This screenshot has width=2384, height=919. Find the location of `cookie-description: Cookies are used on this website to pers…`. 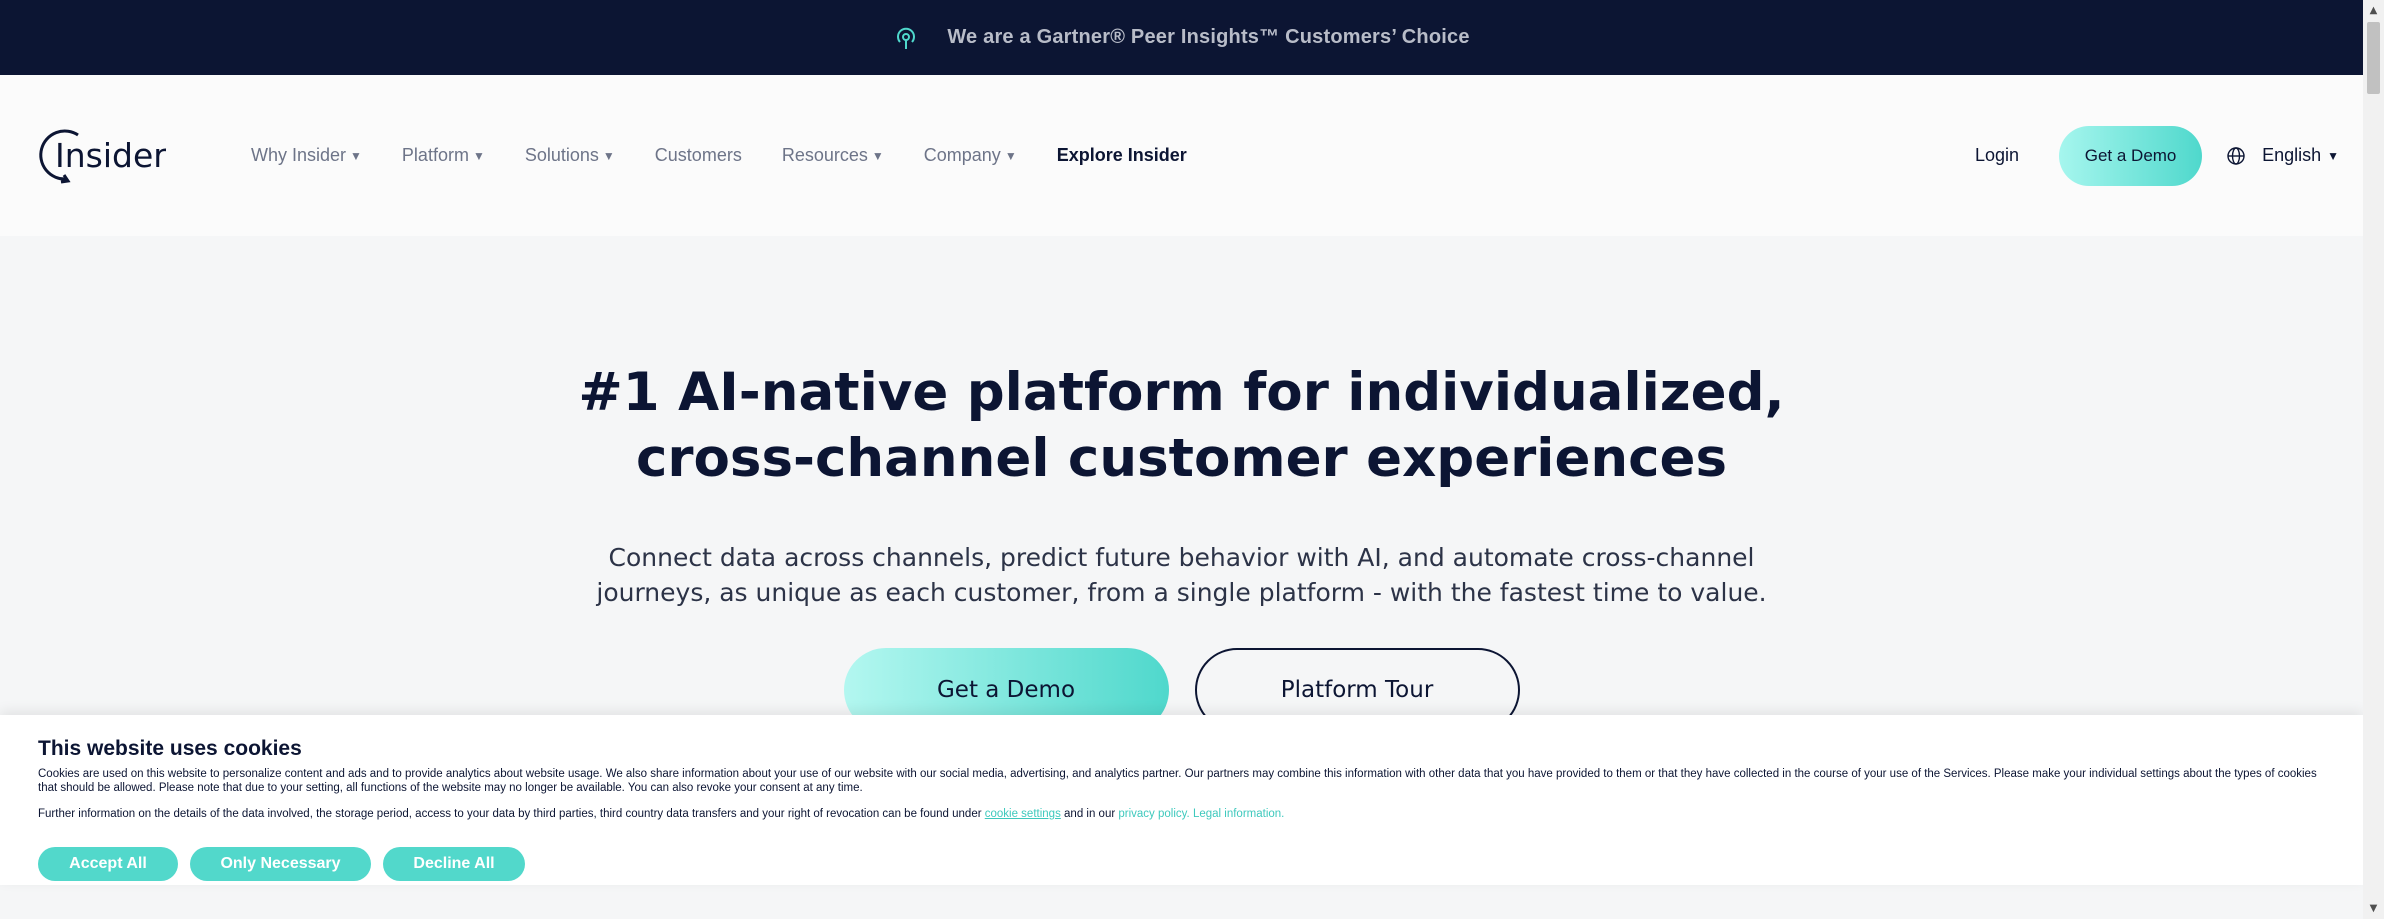

cookie-description: Cookies are used on this website to pers… is located at coordinates (1177, 781).